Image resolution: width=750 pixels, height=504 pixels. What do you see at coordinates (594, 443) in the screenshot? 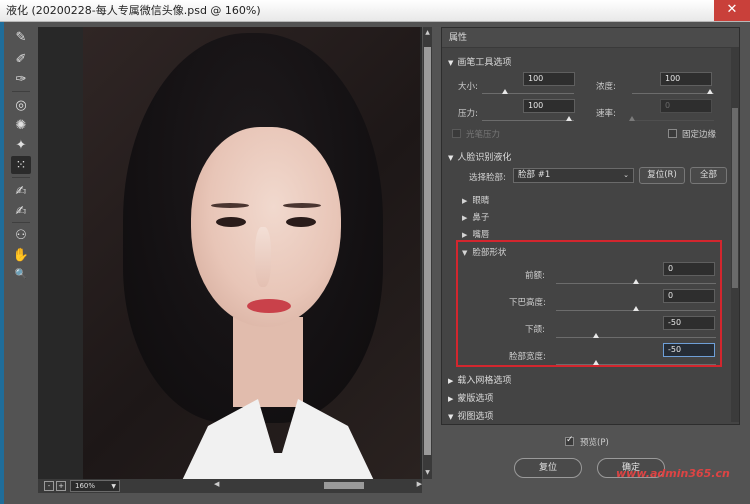
I see `preview-label: 预览(P)` at bounding box center [594, 443].